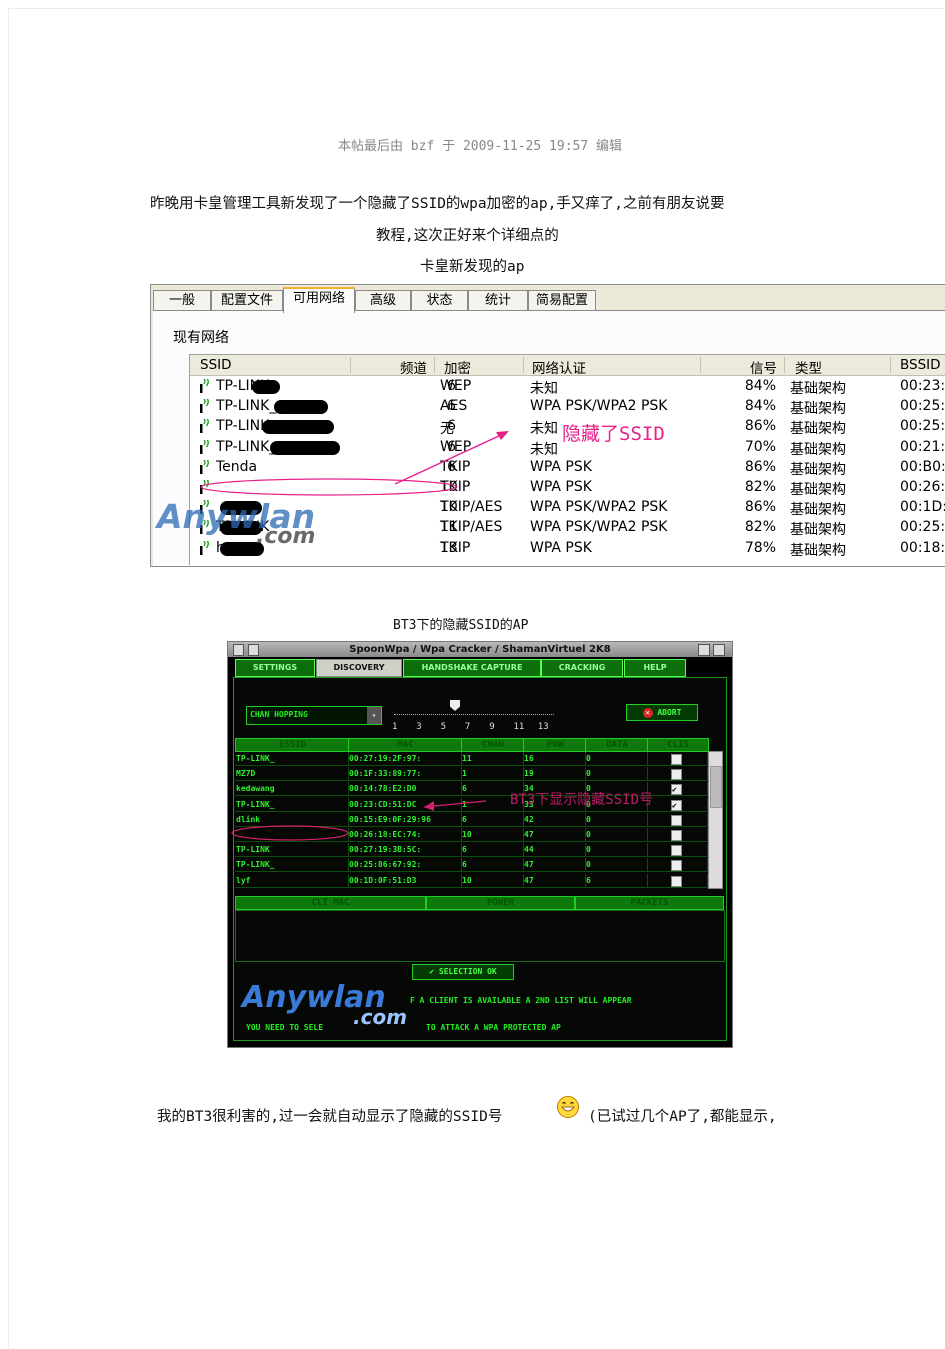  Describe the element at coordinates (682, 1117) in the screenshot. I see `outro-tail: (已试过几个AP了,都能显示,` at that location.